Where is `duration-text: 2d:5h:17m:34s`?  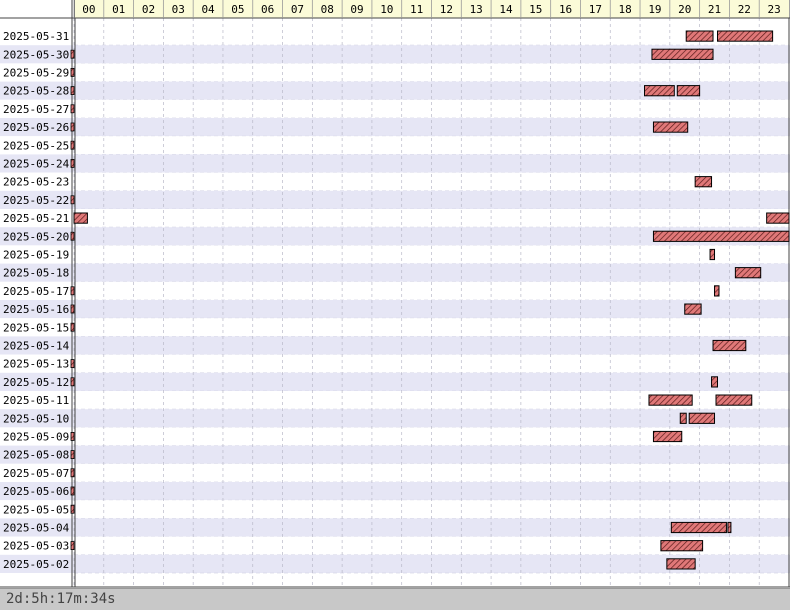
duration-text: 2d:5h:17m:34s is located at coordinates (61, 599).